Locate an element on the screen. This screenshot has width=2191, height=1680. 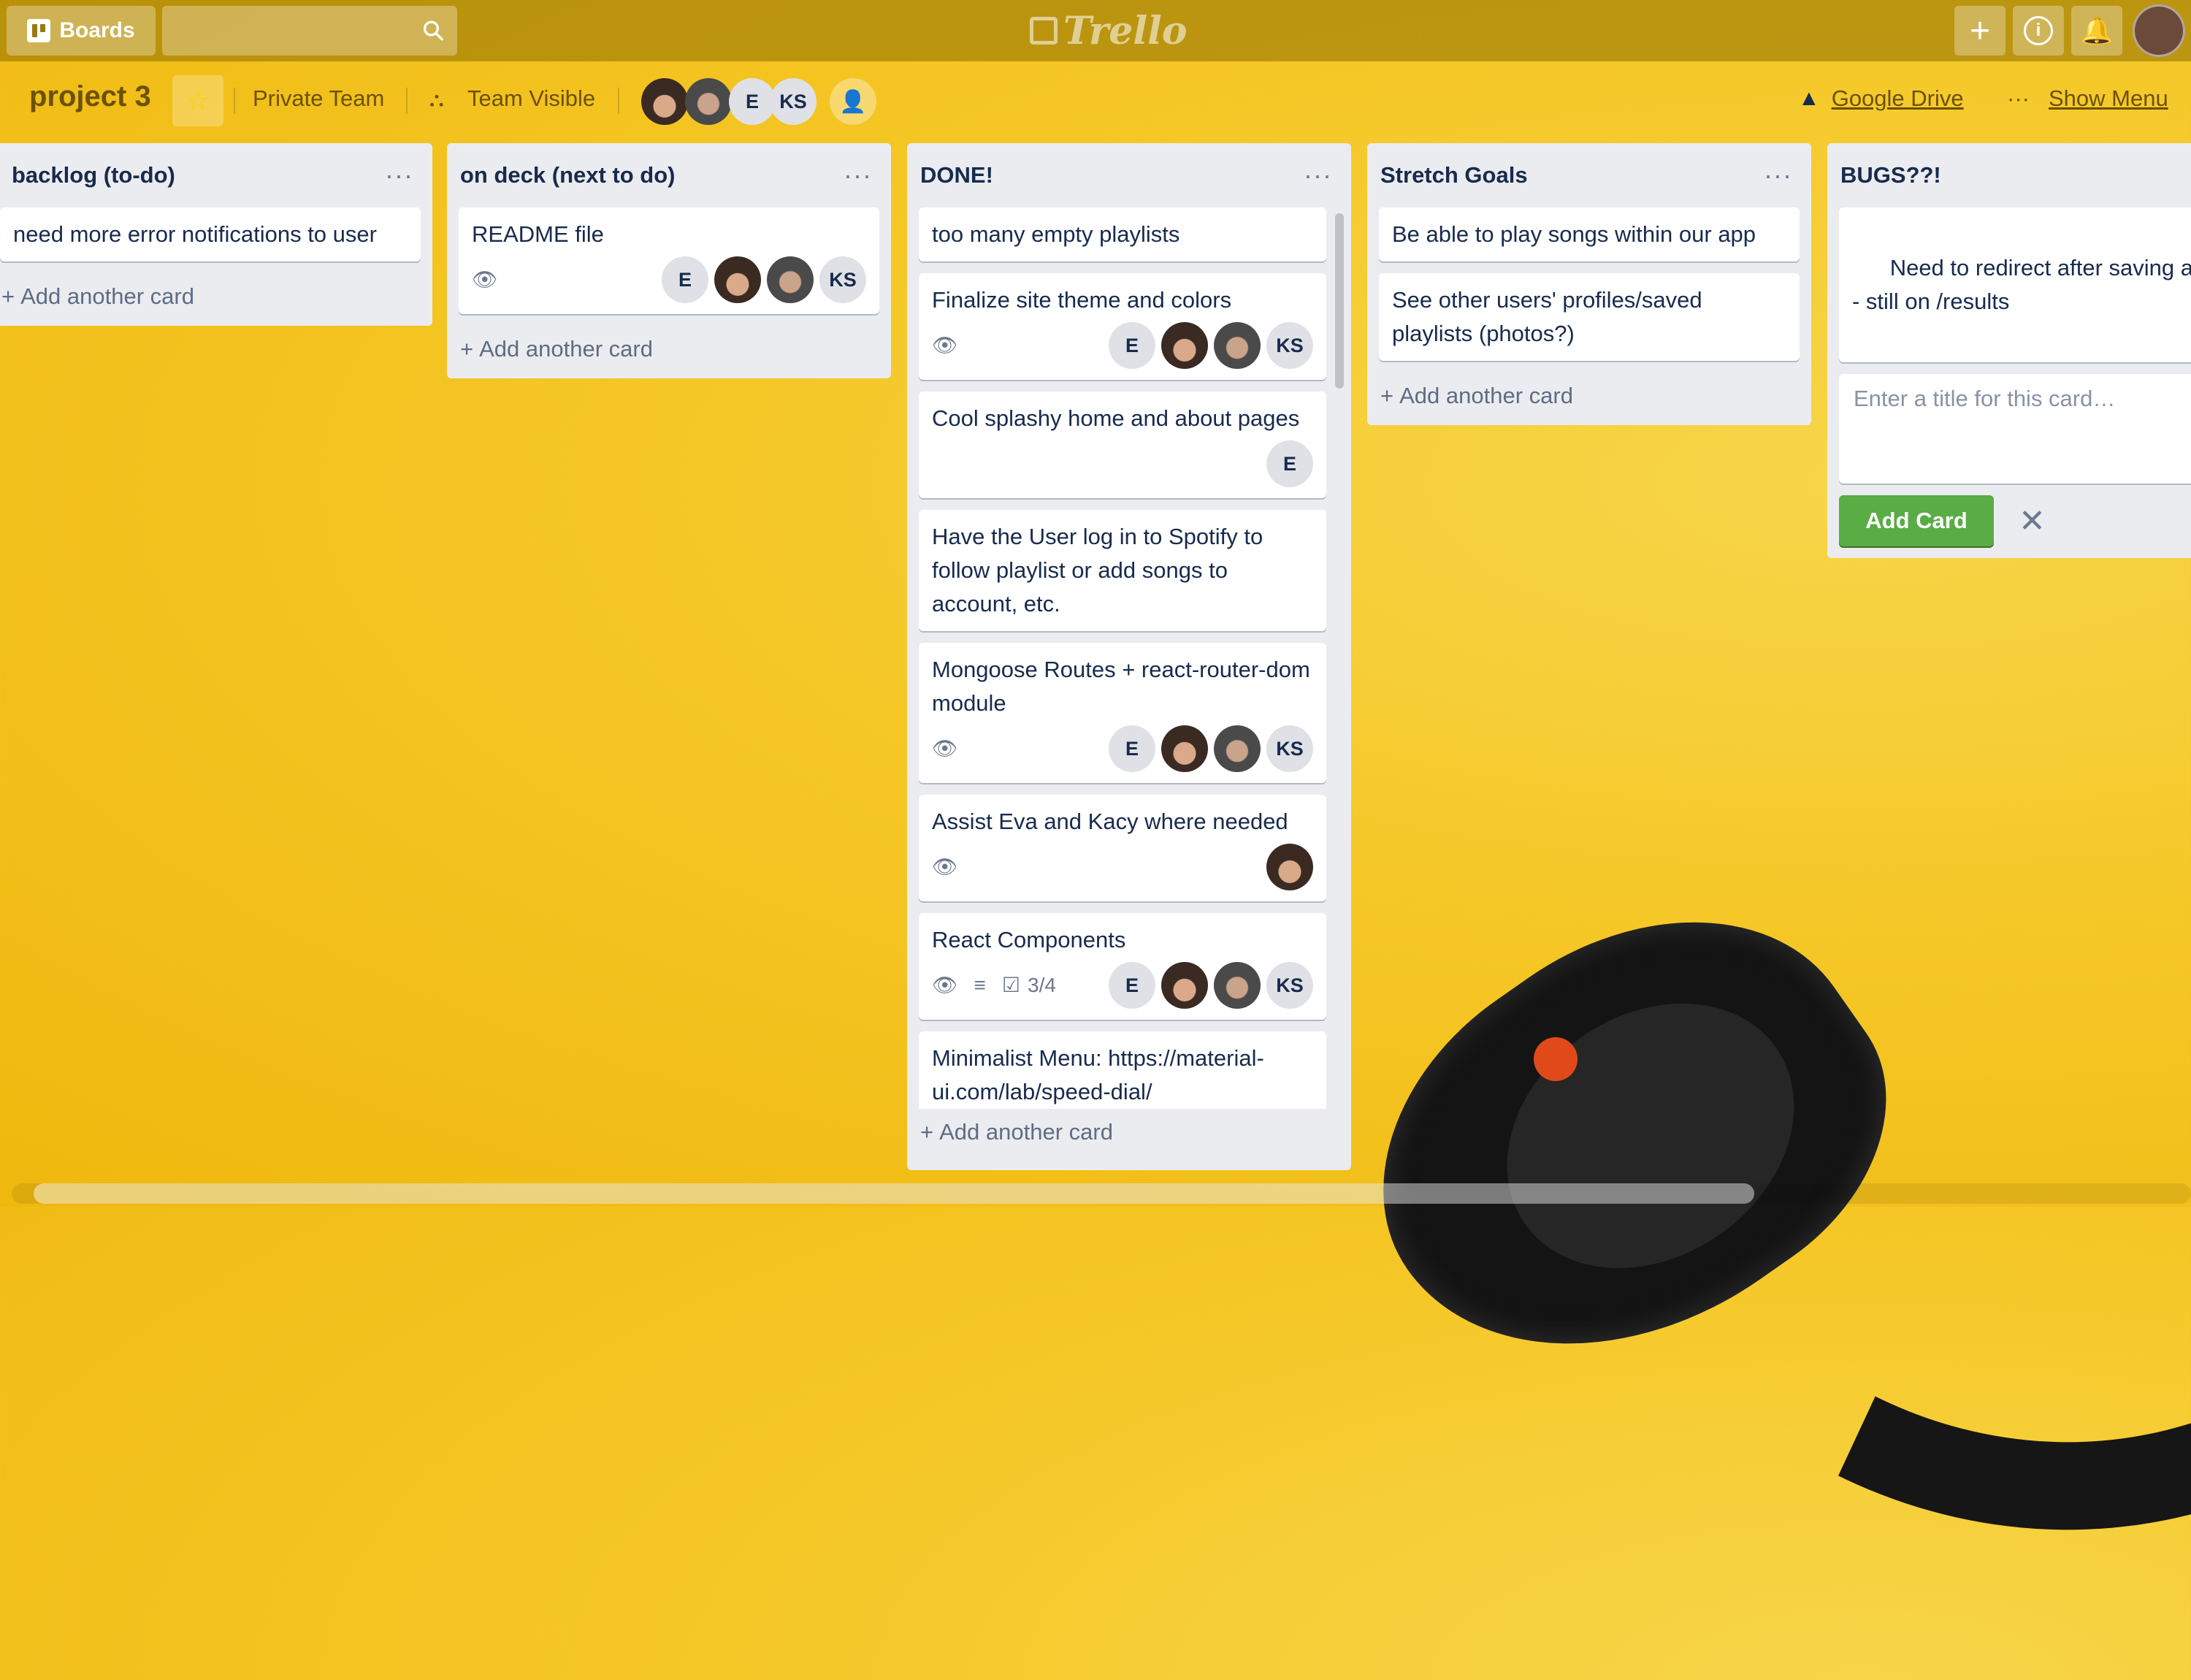
trello-logo: Trello is located at coordinates (1109, 30).